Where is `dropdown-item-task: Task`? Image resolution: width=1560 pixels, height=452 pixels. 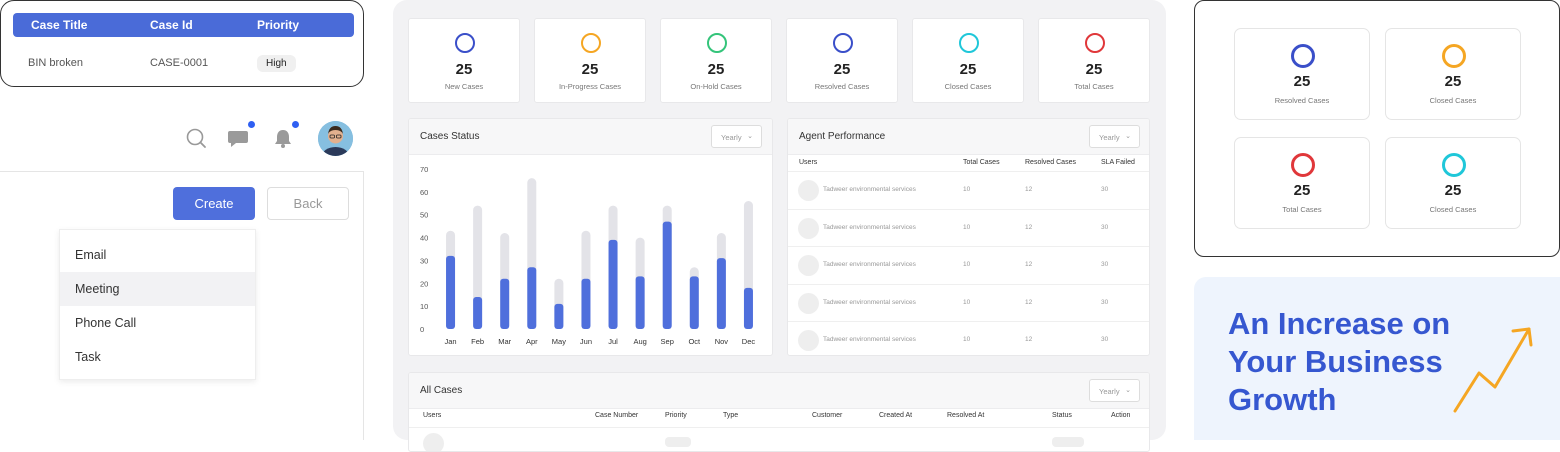
dropdown-item-task: Task is located at coordinates (157, 357).